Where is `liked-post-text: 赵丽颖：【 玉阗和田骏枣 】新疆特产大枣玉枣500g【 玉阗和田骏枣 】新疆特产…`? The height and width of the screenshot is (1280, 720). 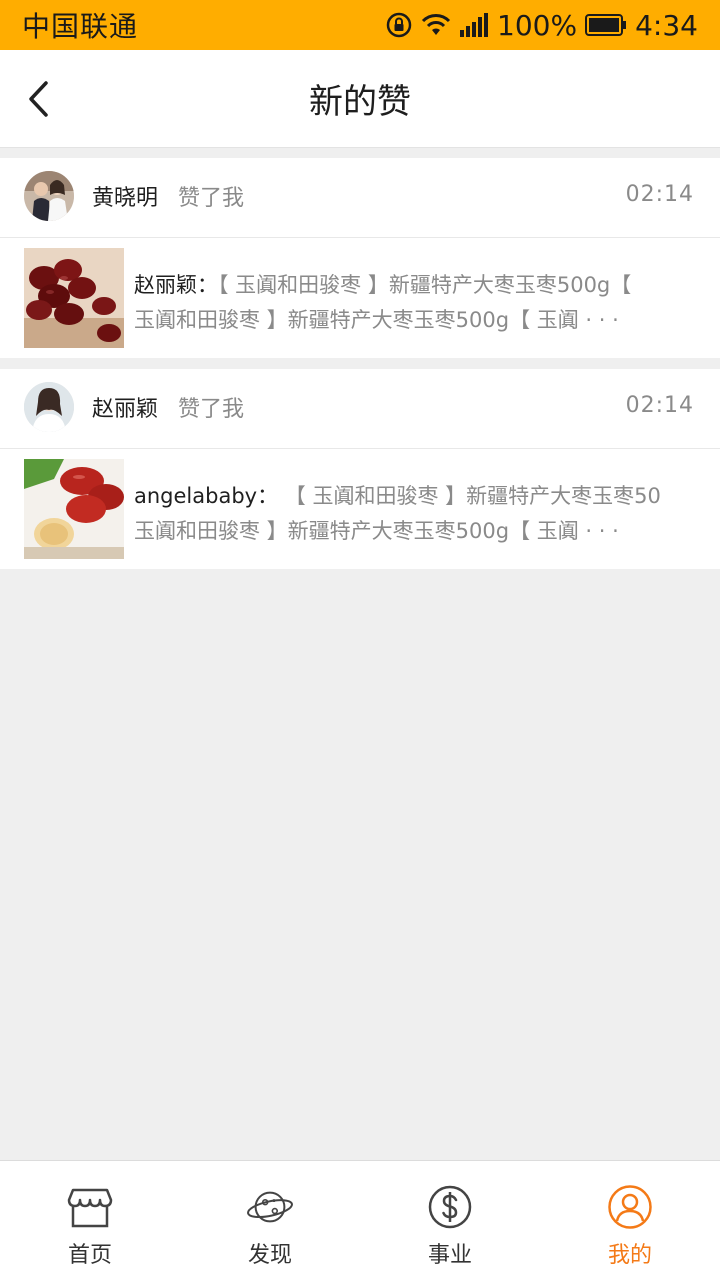
liked-post-text: 赵丽颖：【 玉阗和田骏枣 】新疆特产大枣玉枣500g【 玉阗和田骏枣 】新疆特产… is located at coordinates (419, 303).